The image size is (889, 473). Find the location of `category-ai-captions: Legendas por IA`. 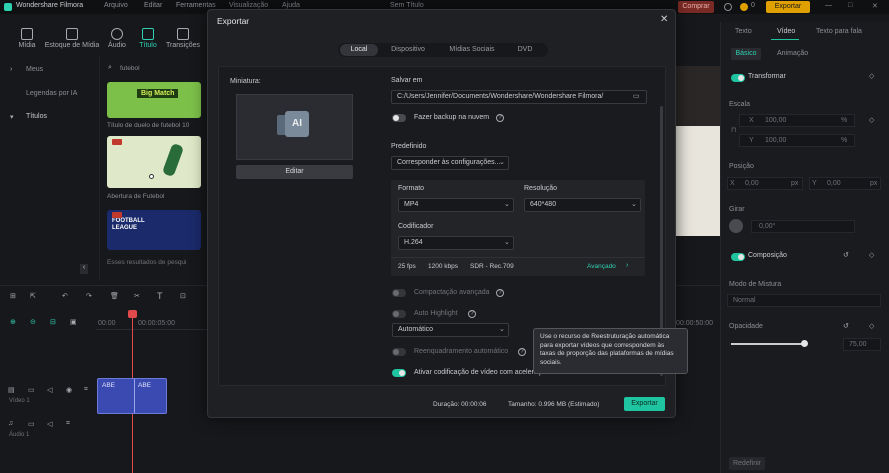

category-ai-captions: Legendas por IA is located at coordinates (51, 93).